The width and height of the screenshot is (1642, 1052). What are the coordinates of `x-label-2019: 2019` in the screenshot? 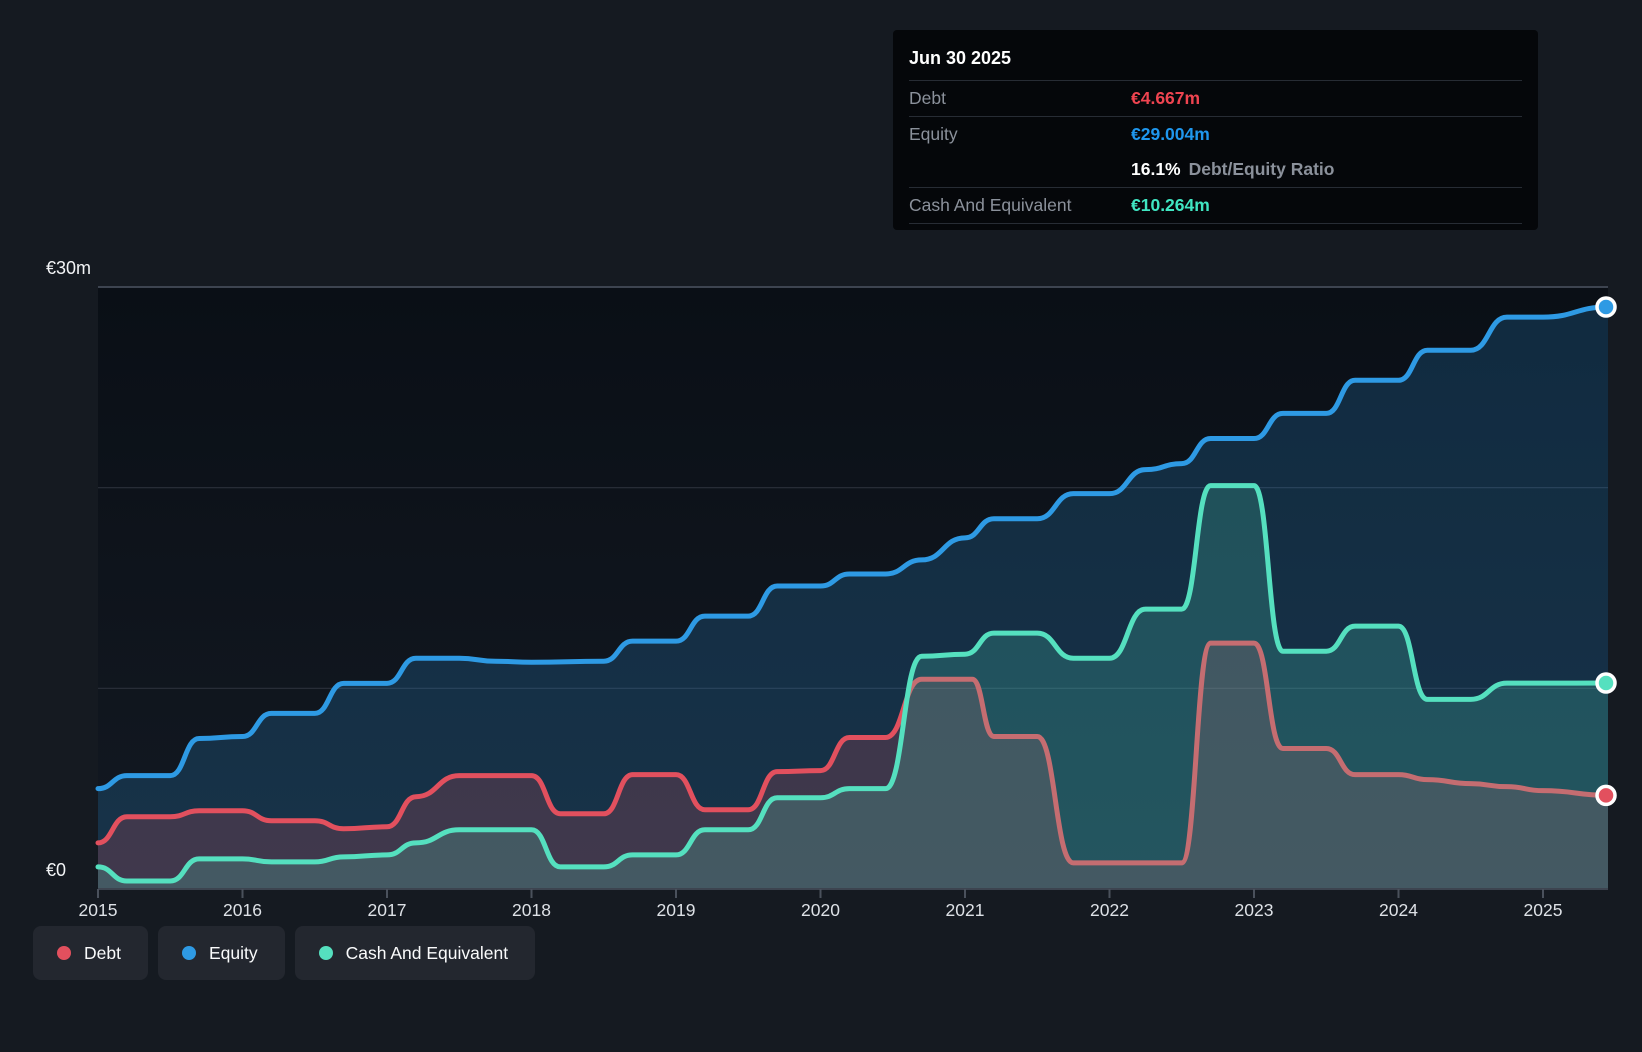 It's located at (676, 910).